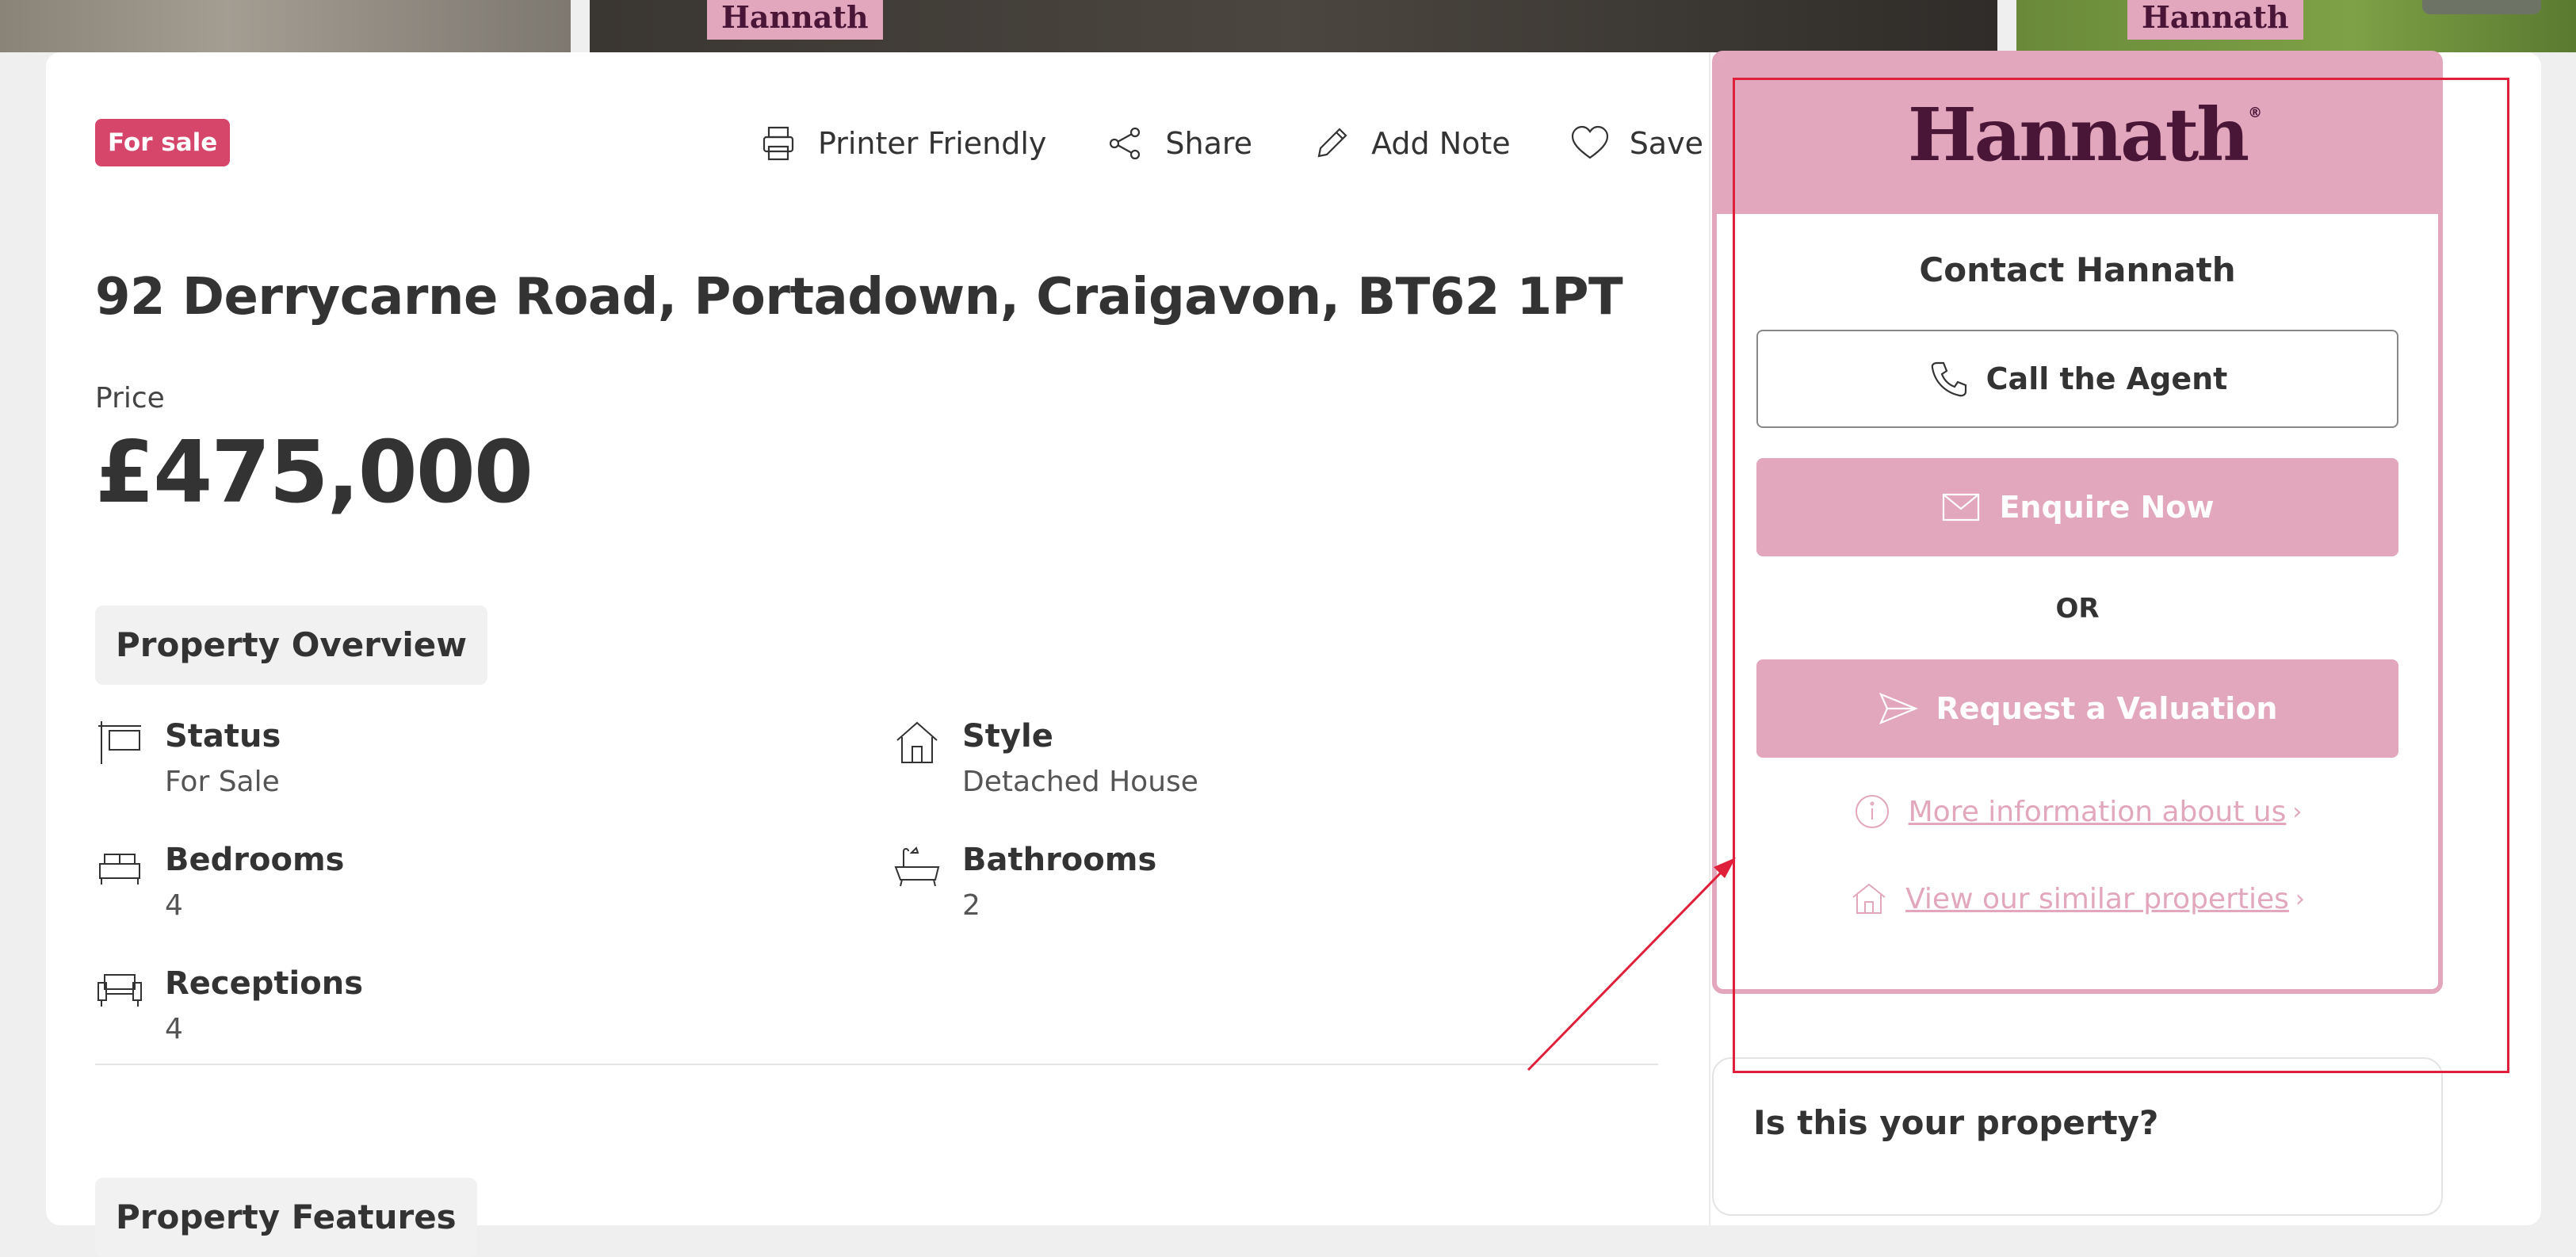  Describe the element at coordinates (971, 905) in the screenshot. I see `bathrooms-value: 2` at that location.